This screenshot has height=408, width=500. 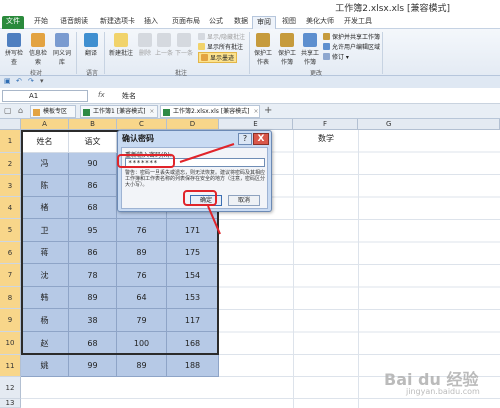 I want to click on table-cell: 95, so click(x=93, y=230).